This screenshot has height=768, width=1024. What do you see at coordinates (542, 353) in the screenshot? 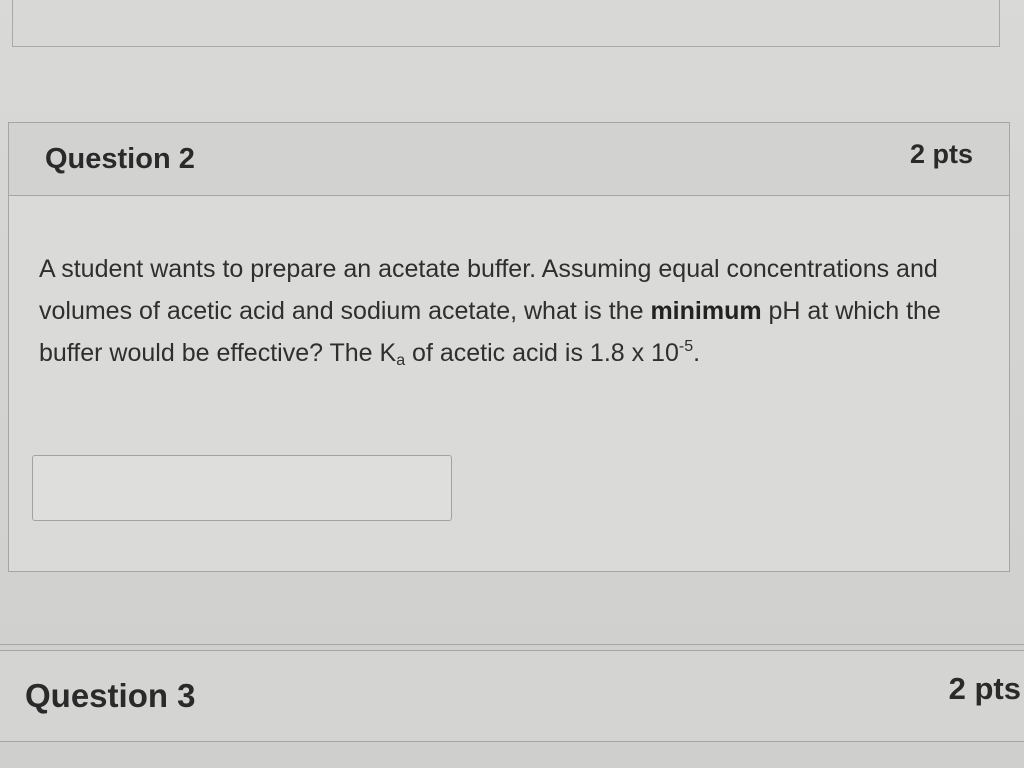
I see `question-text-part: of acetic acid is 1.8 x 10` at bounding box center [542, 353].